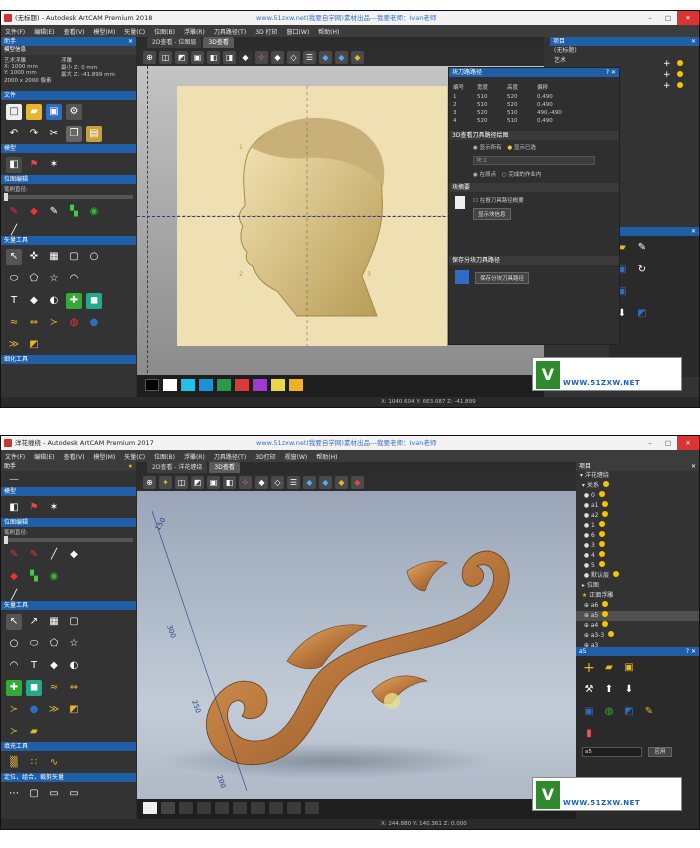 This screenshot has width=700, height=848. I want to click on menu-view: 查看(V), so click(74, 31).